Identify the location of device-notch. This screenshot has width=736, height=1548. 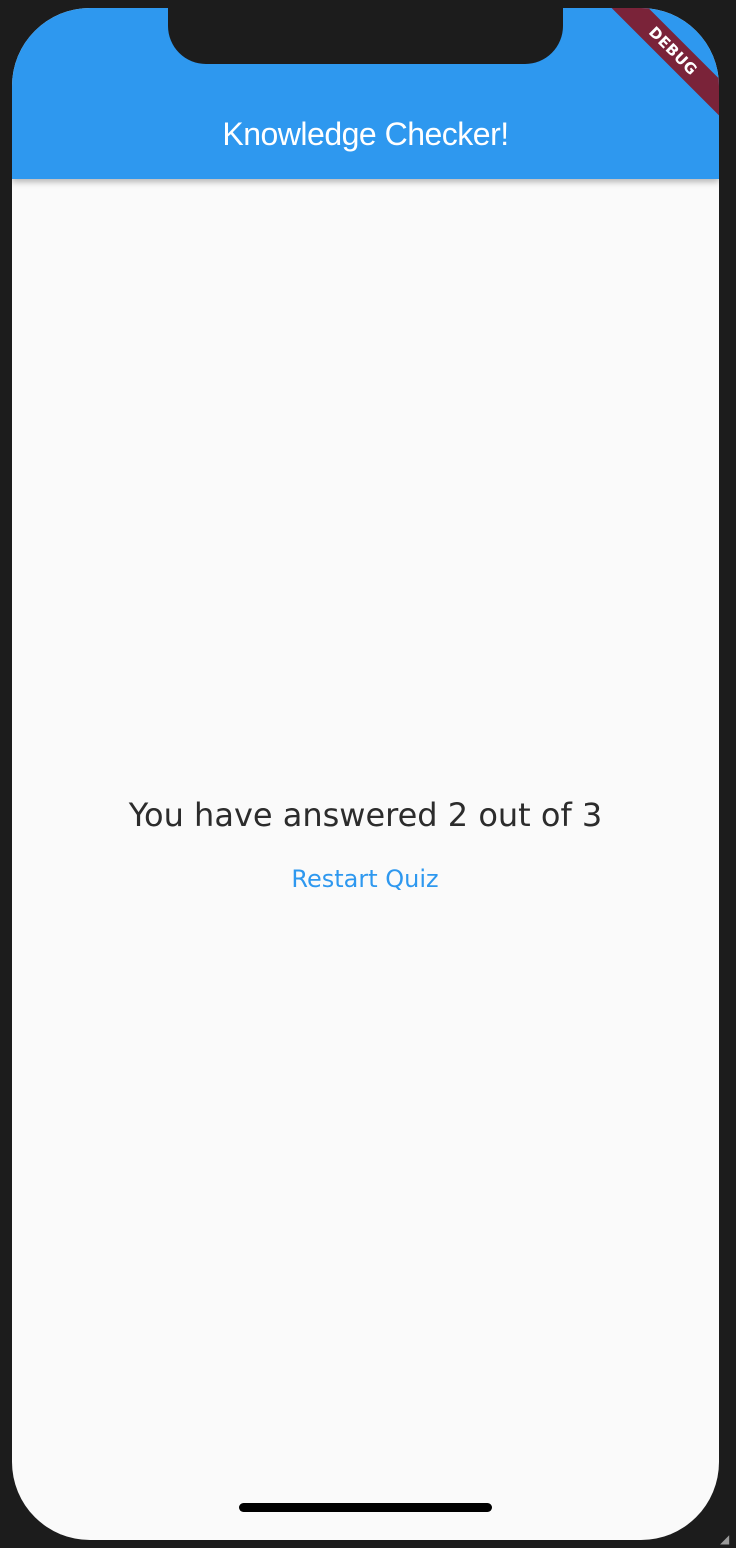
(365, 36).